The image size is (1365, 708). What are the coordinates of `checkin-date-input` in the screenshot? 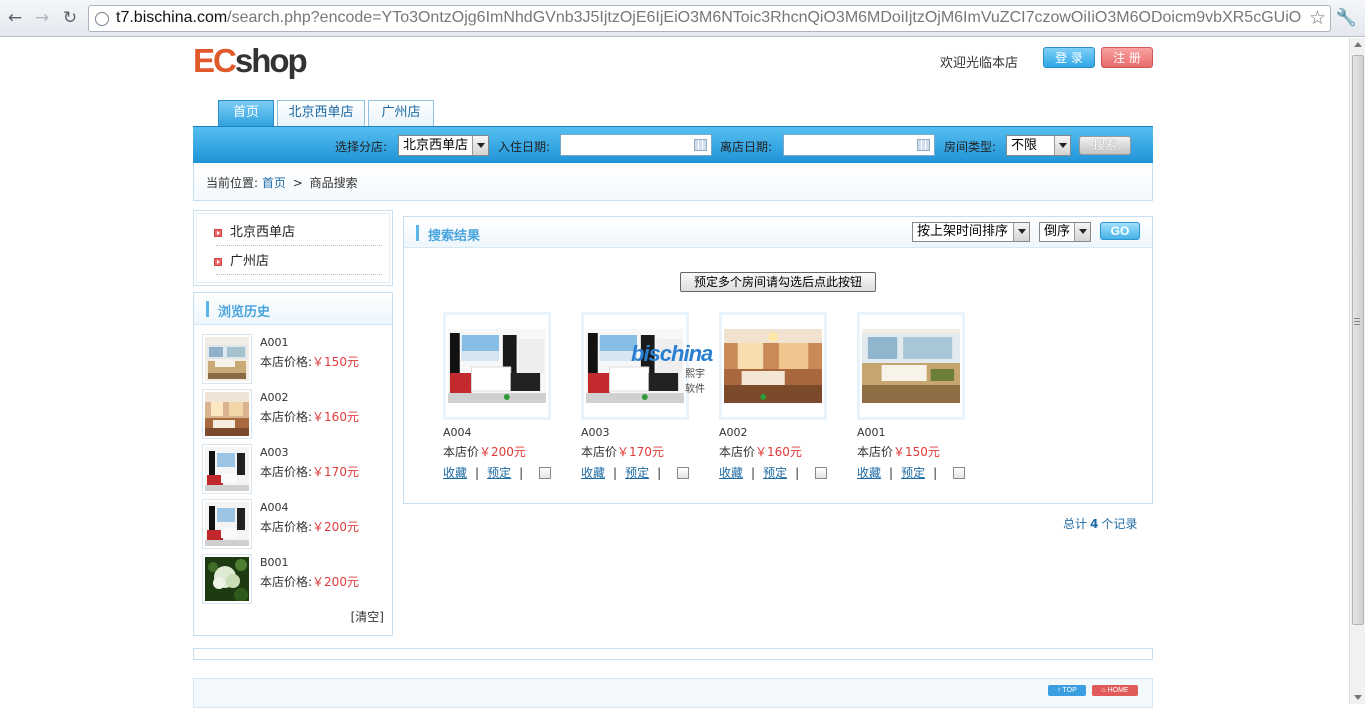 It's located at (636, 145).